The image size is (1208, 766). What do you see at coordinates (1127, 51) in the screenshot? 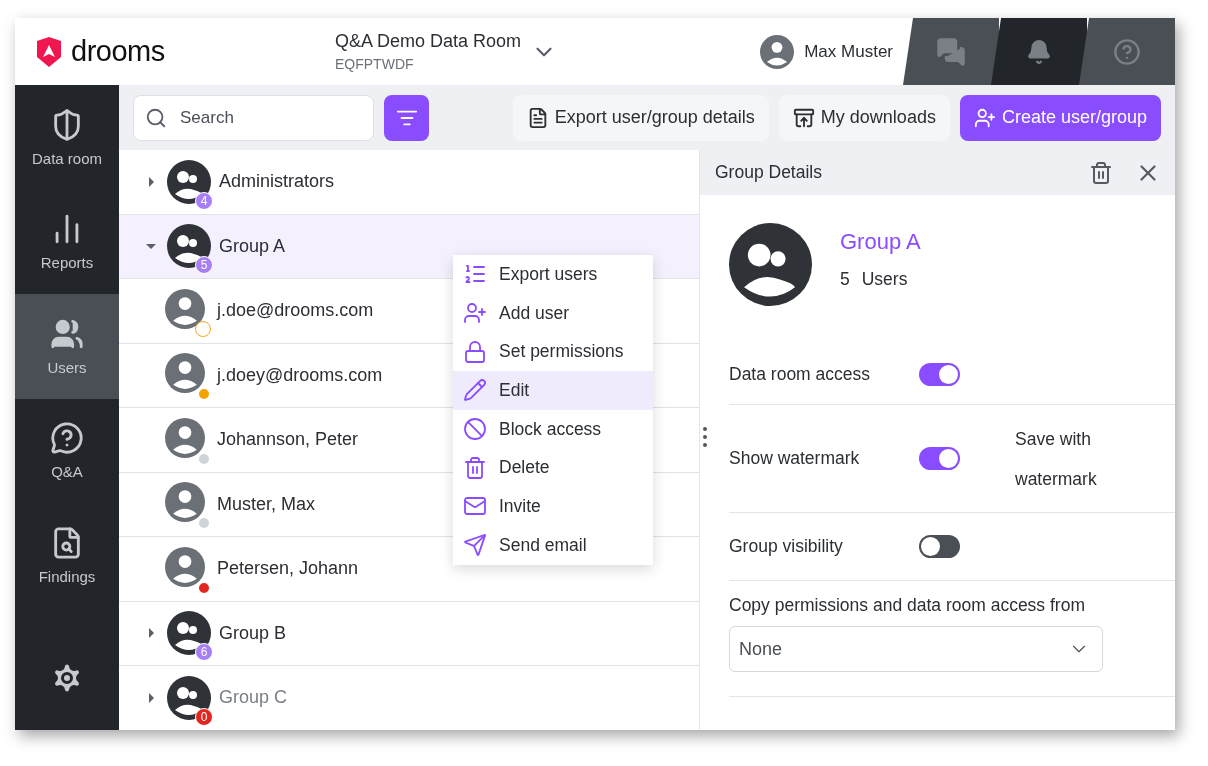
I see `help-icon` at bounding box center [1127, 51].